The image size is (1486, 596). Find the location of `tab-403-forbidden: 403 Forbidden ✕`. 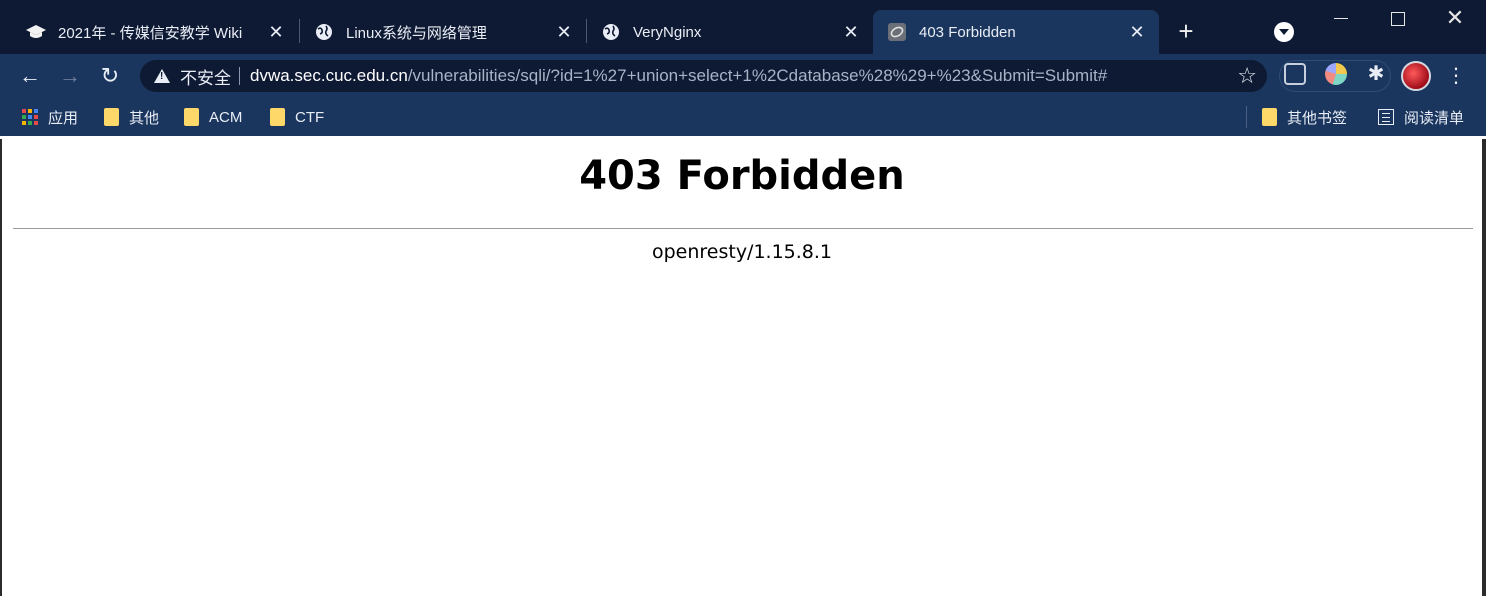

tab-403-forbidden: 403 Forbidden ✕ is located at coordinates (1016, 32).